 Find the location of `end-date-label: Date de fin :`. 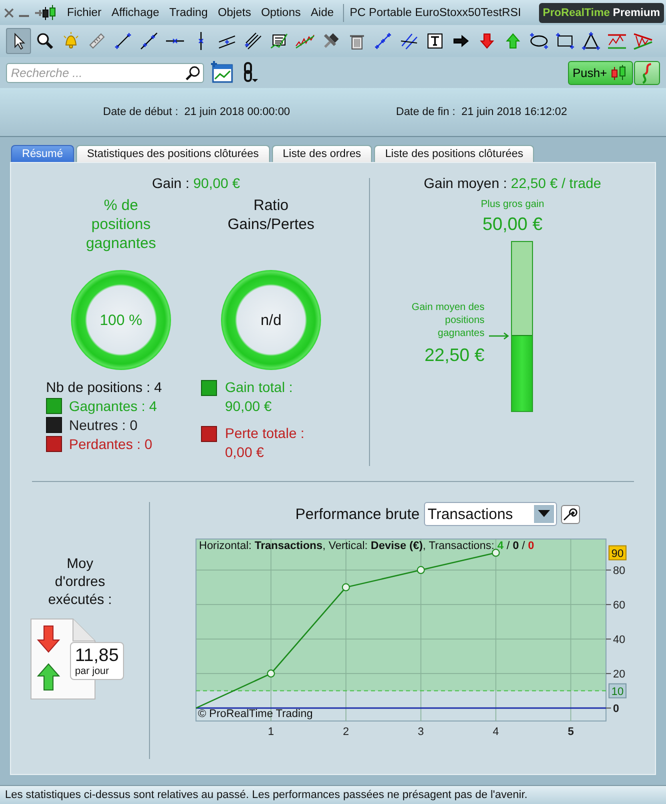

end-date-label: Date de fin : is located at coordinates (426, 112).